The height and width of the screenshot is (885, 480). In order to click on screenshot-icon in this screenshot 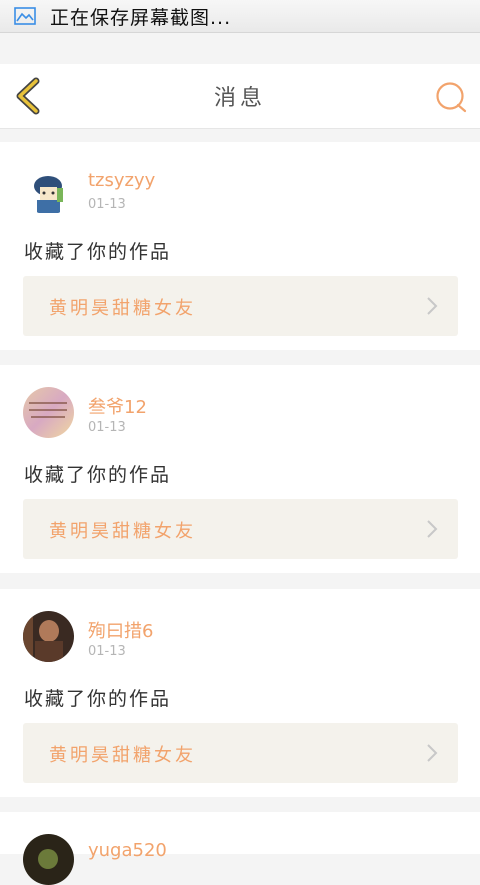, I will do `click(25, 16)`.